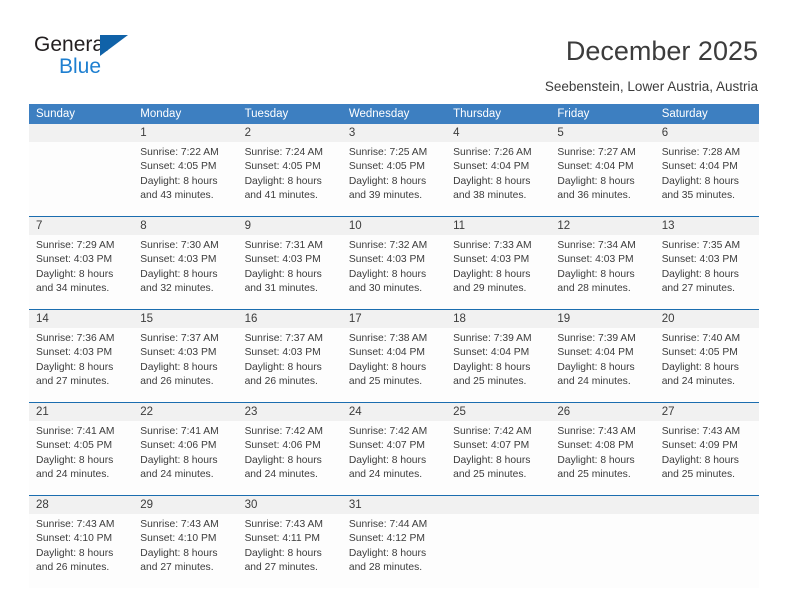  What do you see at coordinates (701, 245) in the screenshot?
I see `day-sunrise-text: Sunrise: 7:35 AM` at bounding box center [701, 245].